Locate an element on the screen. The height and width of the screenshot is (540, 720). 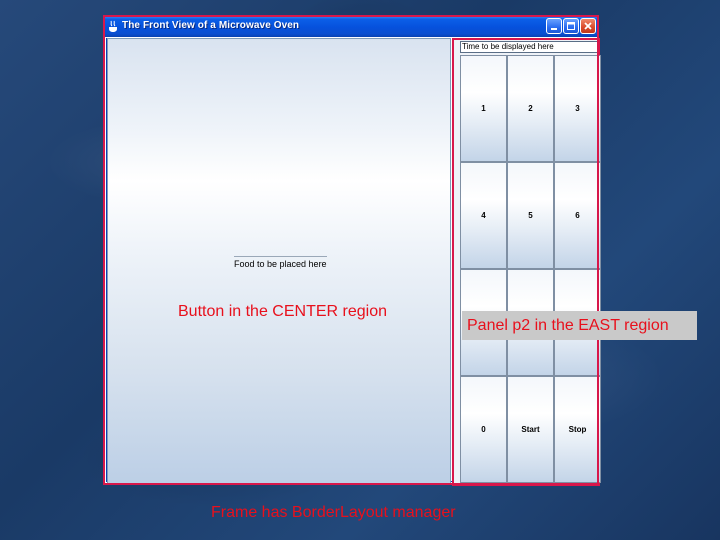
food-button-label: Food to be placed here is located at coordinates (280, 262).